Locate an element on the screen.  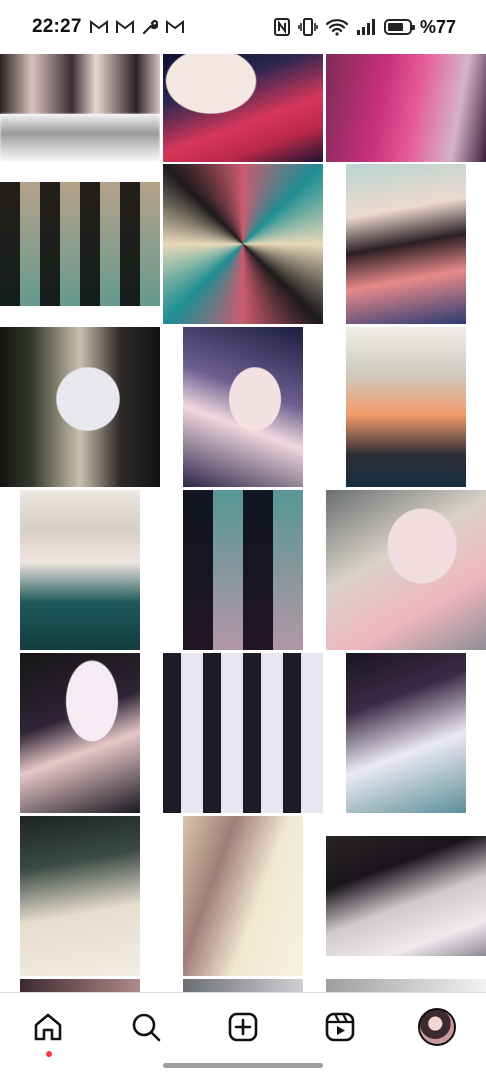
clock: 22:27 is located at coordinates (57, 26).